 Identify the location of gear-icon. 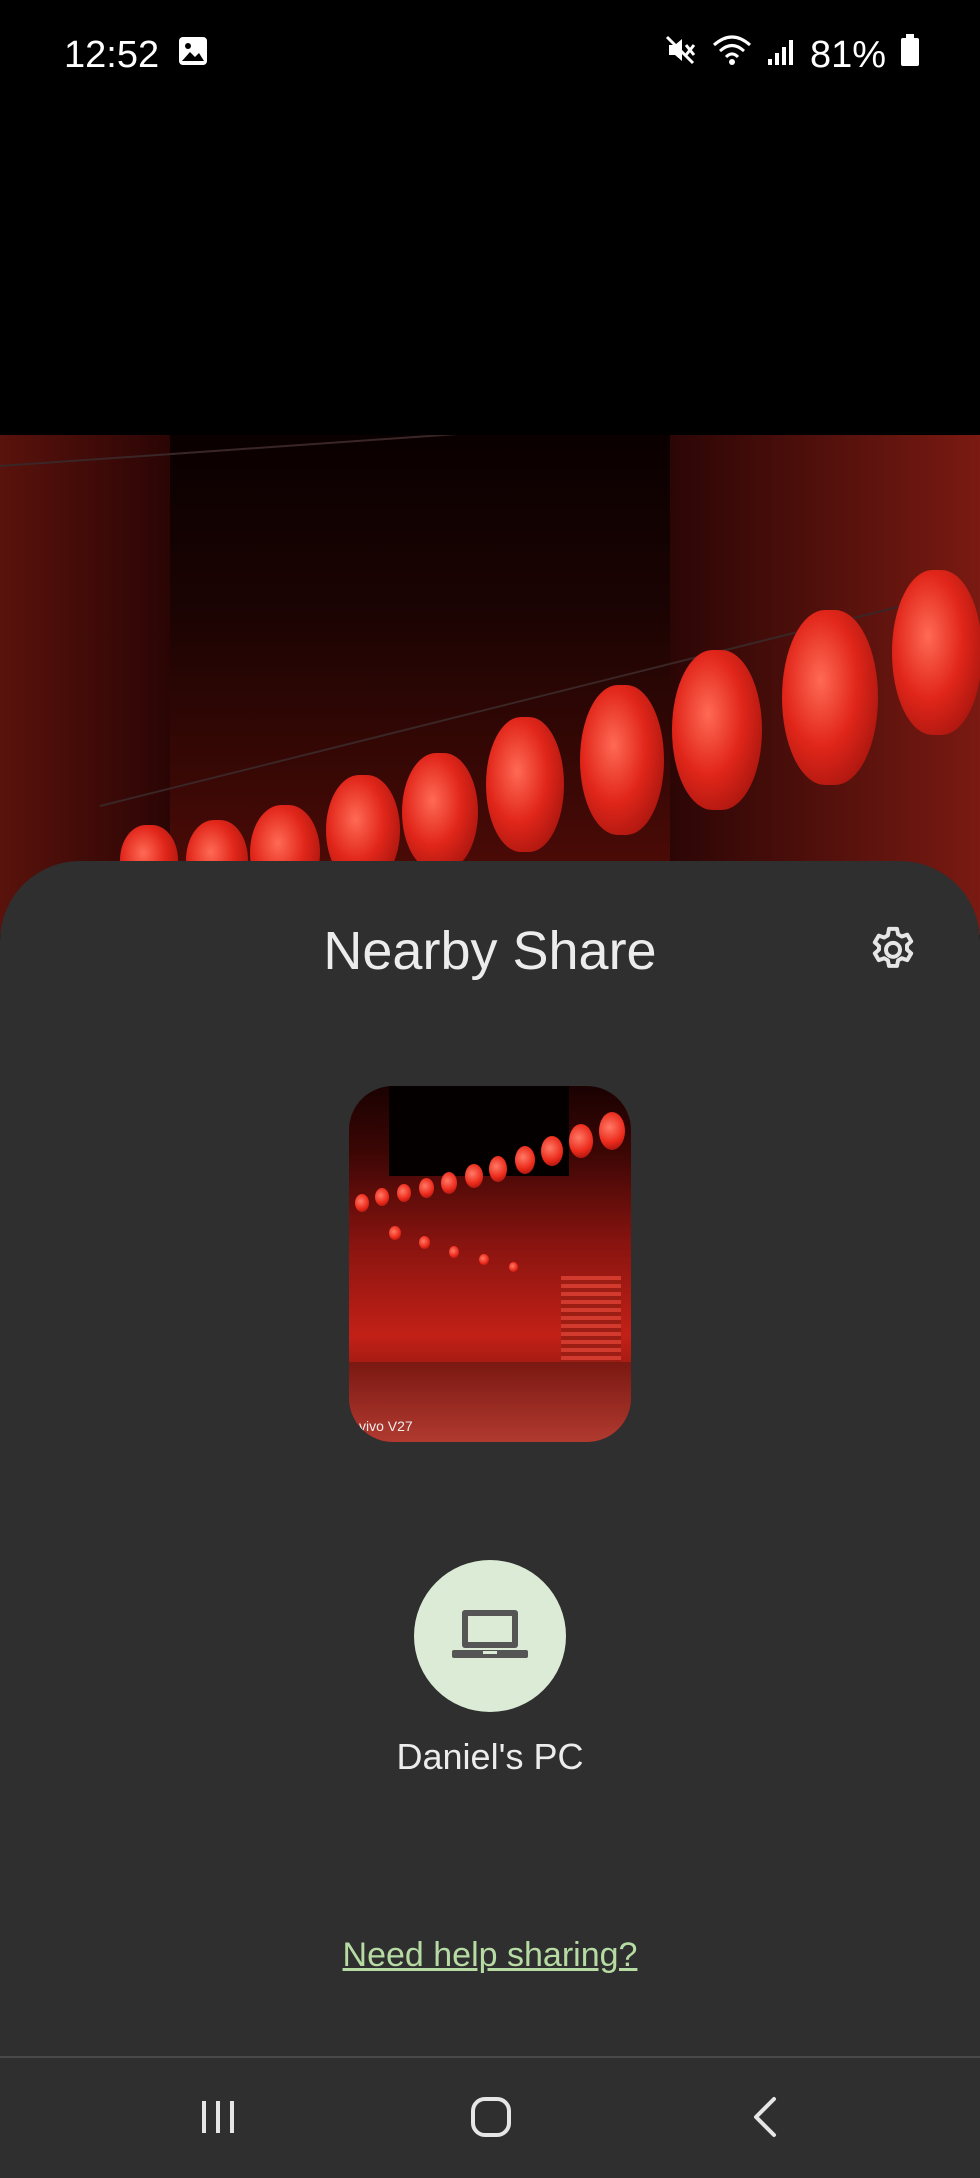
(893, 953).